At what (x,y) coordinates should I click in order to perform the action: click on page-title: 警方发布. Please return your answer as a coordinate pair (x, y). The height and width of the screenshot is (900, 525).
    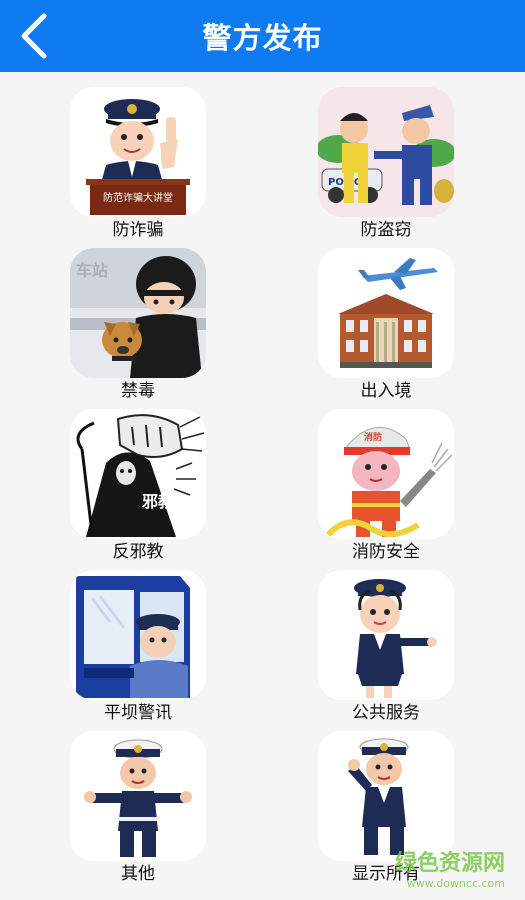
    Looking at the image, I should click on (262, 38).